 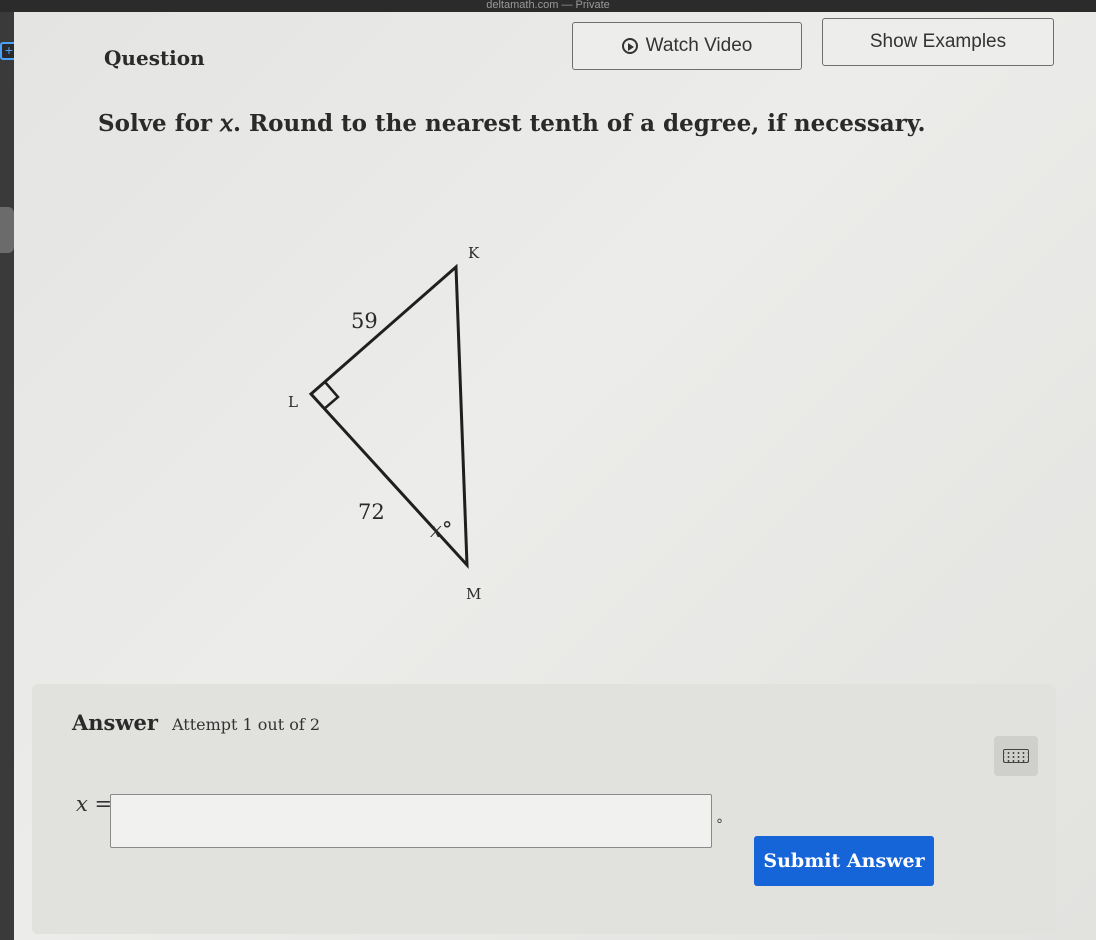 I want to click on rail-tab-handle, so click(x=7, y=230).